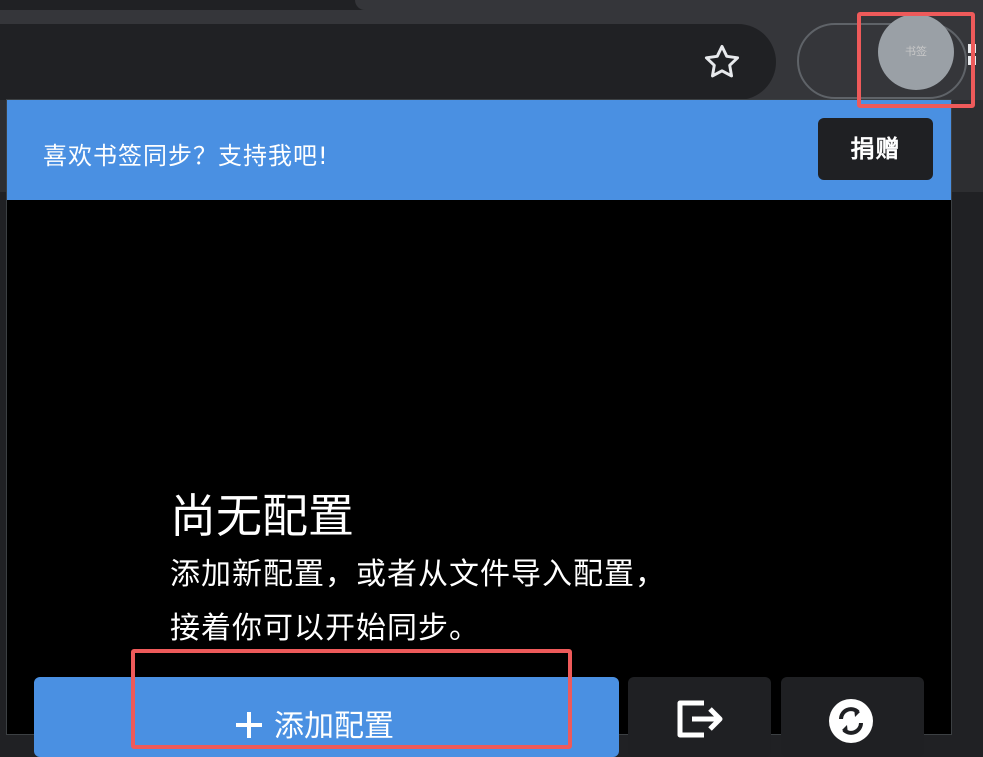  Describe the element at coordinates (916, 60) in the screenshot. I see `avatar-highlight-box` at that location.